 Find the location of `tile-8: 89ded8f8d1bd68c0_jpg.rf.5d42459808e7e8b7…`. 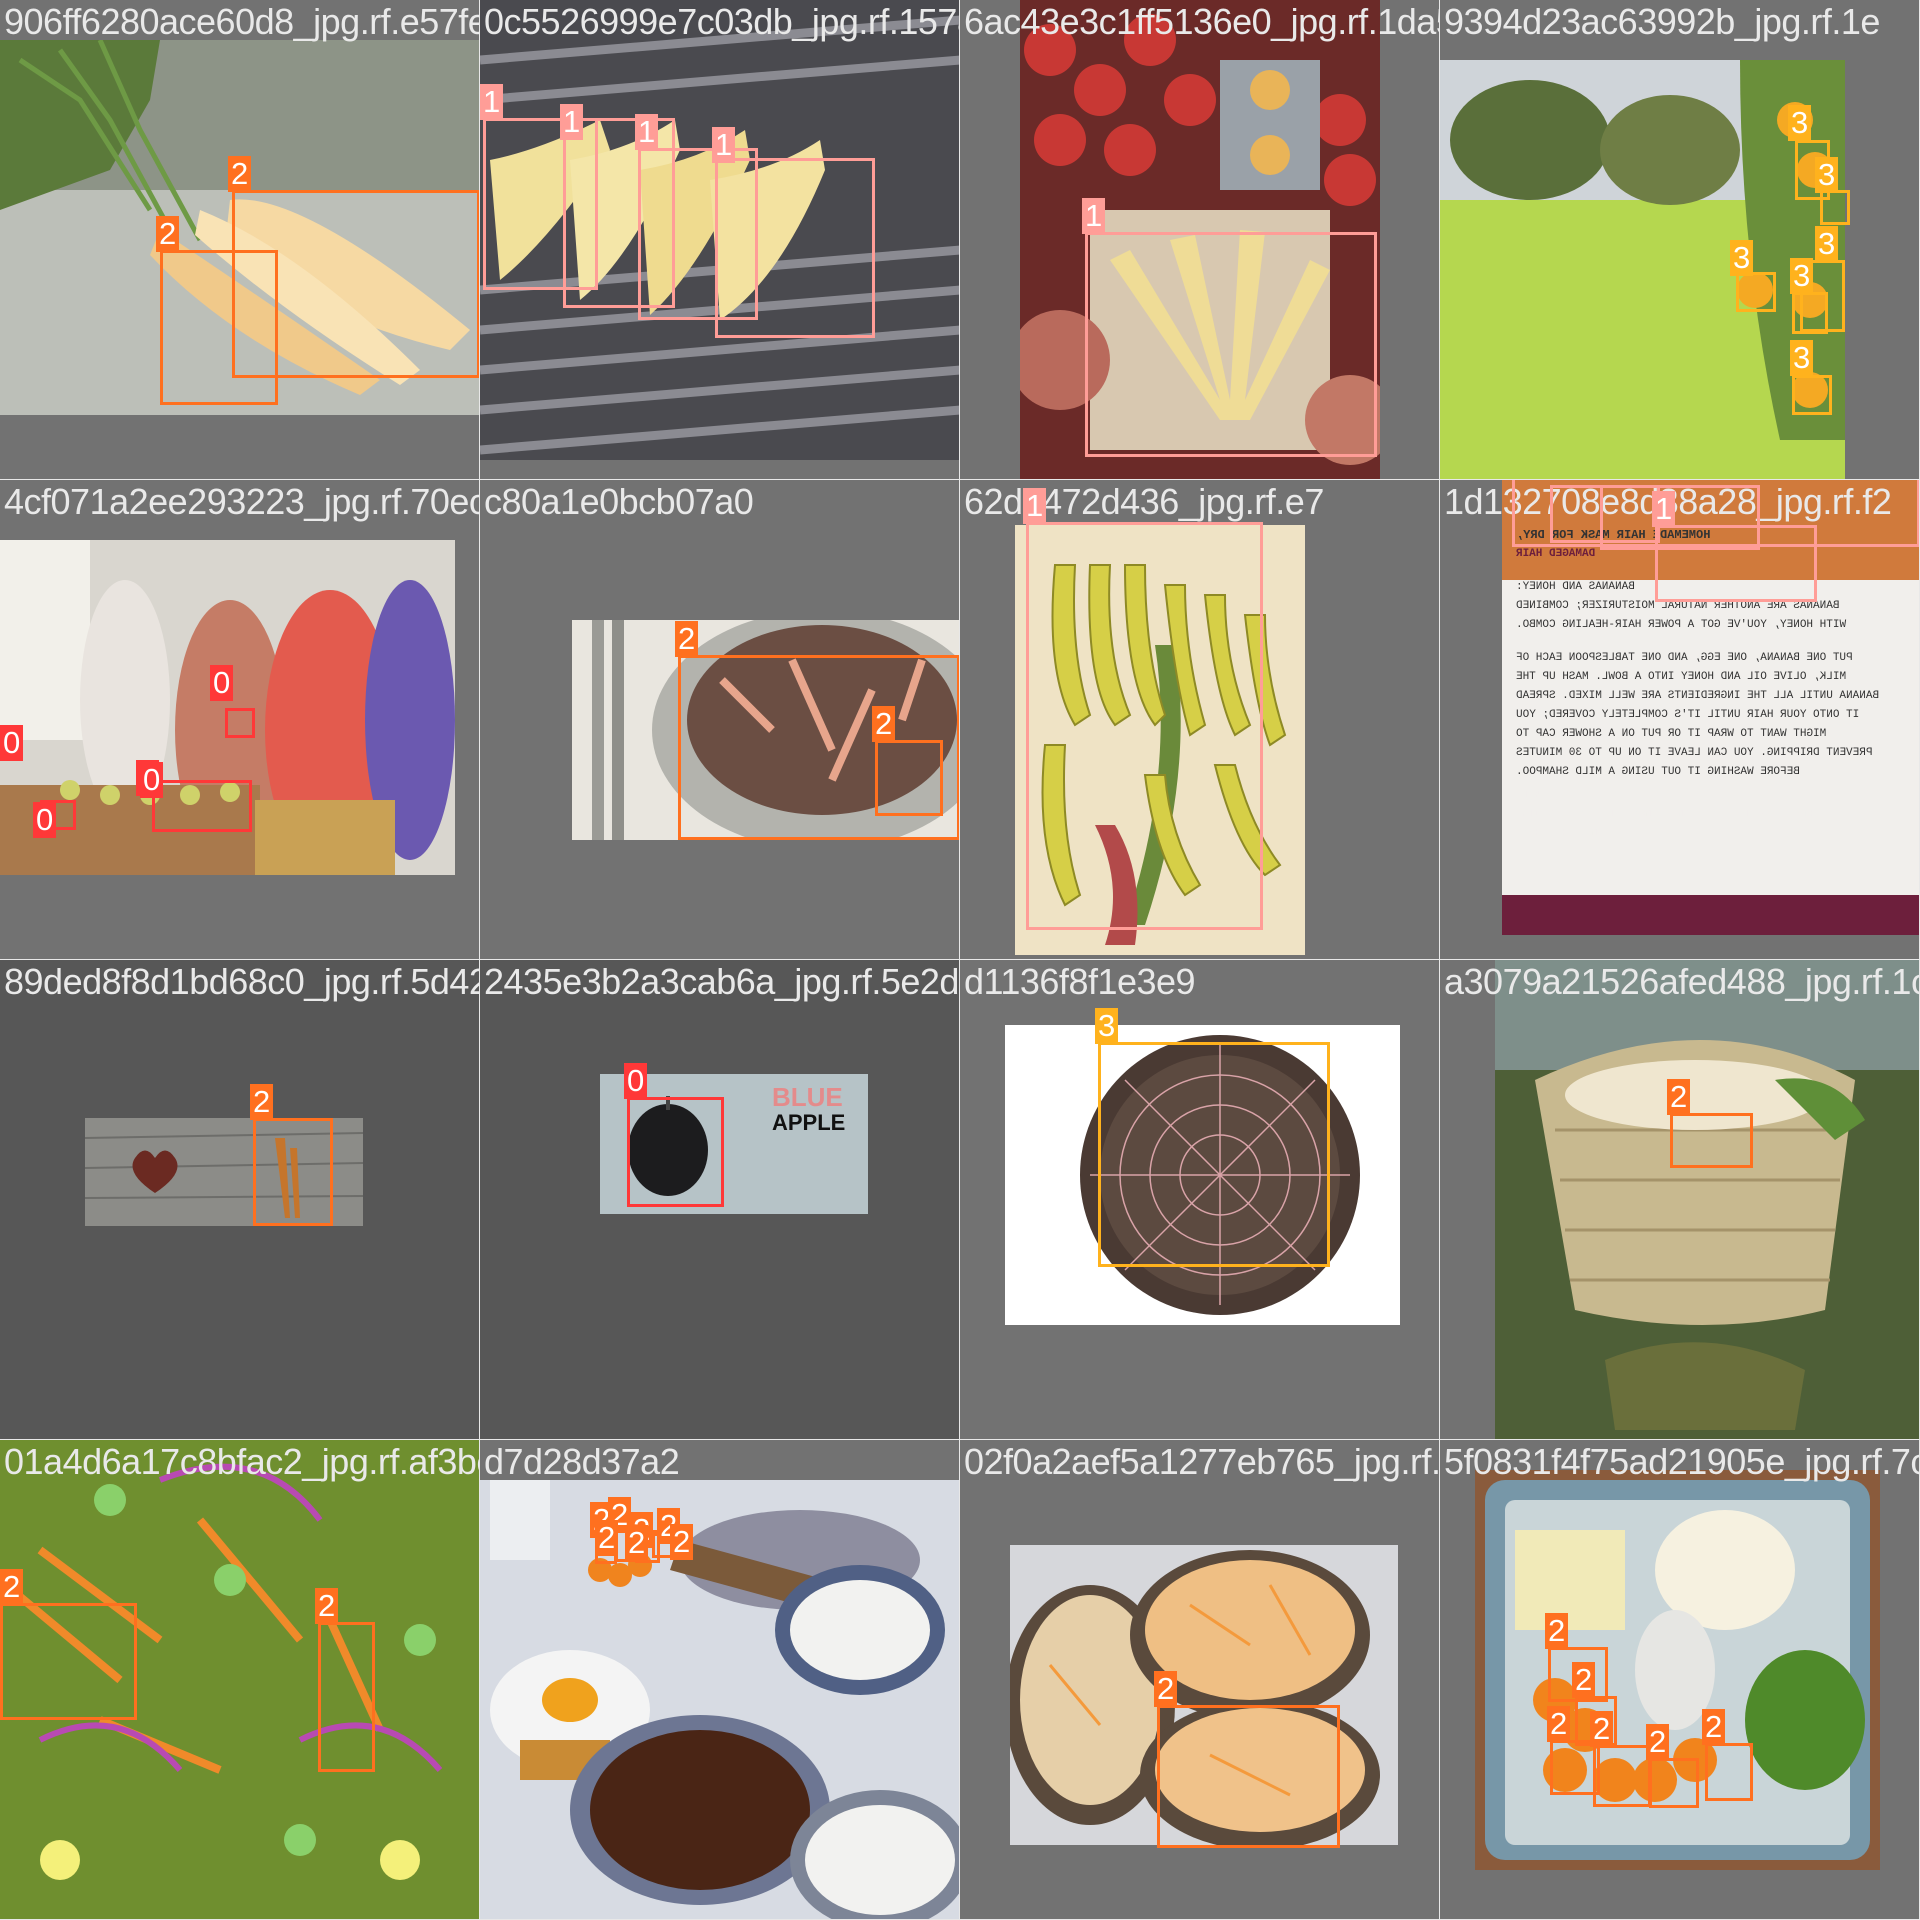

tile-8: 89ded8f8d1bd68c0_jpg.rf.5d42459808e7e8b7… is located at coordinates (240, 1200).